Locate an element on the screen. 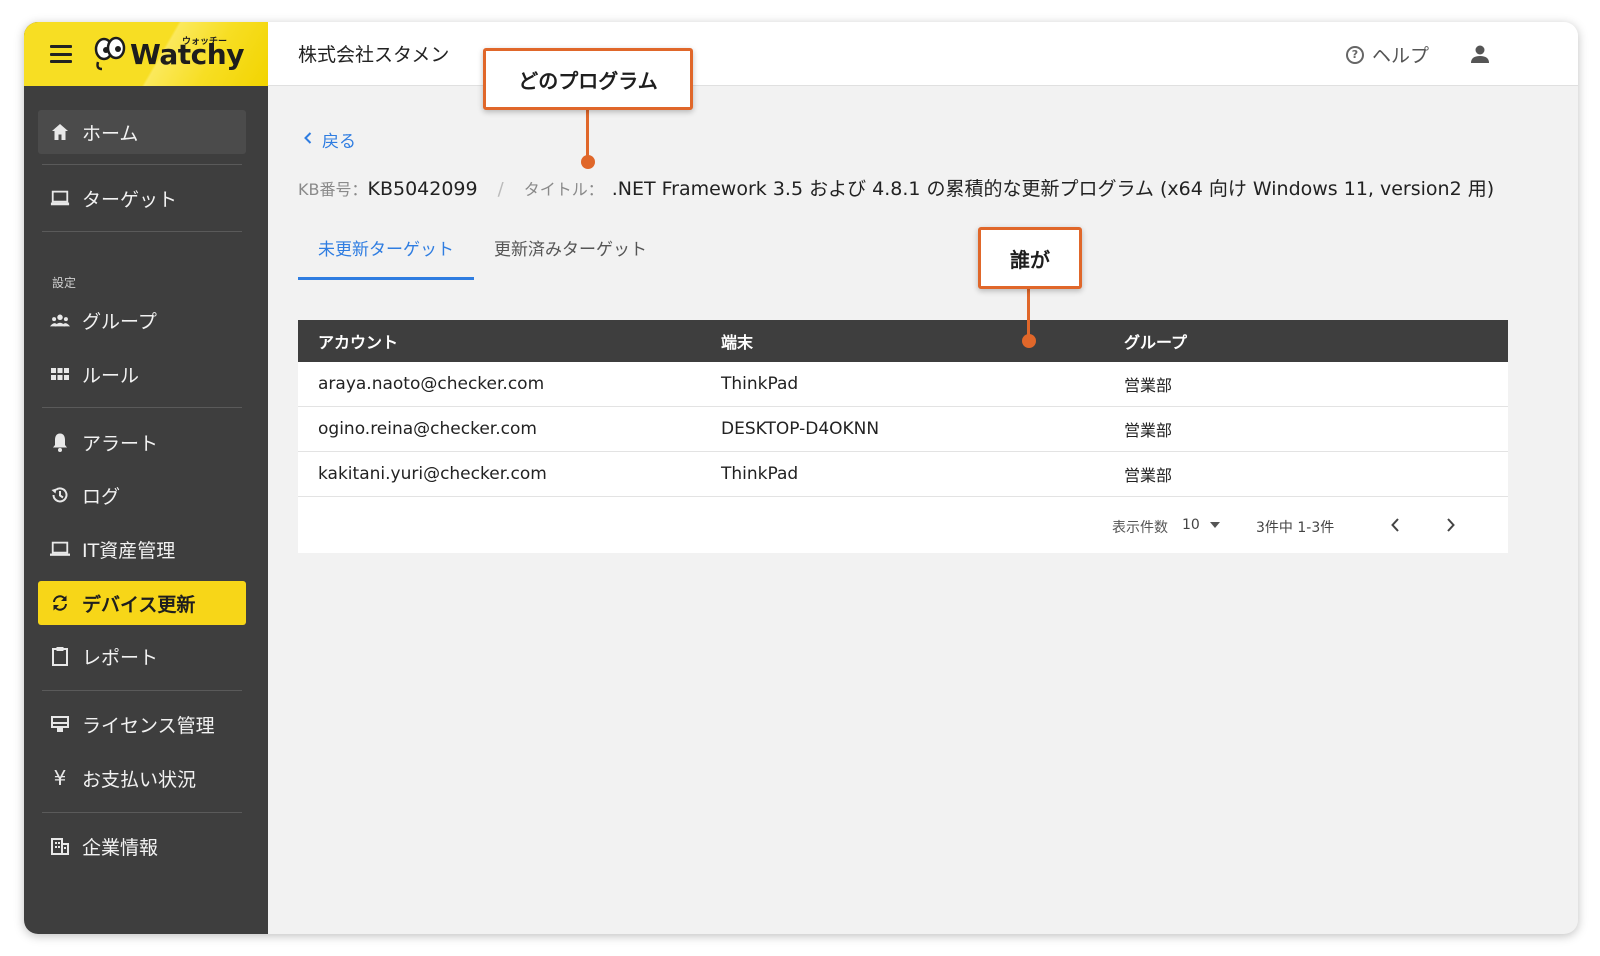 This screenshot has width=1600, height=956. help-link: ? ヘルプ is located at coordinates (1387, 54).